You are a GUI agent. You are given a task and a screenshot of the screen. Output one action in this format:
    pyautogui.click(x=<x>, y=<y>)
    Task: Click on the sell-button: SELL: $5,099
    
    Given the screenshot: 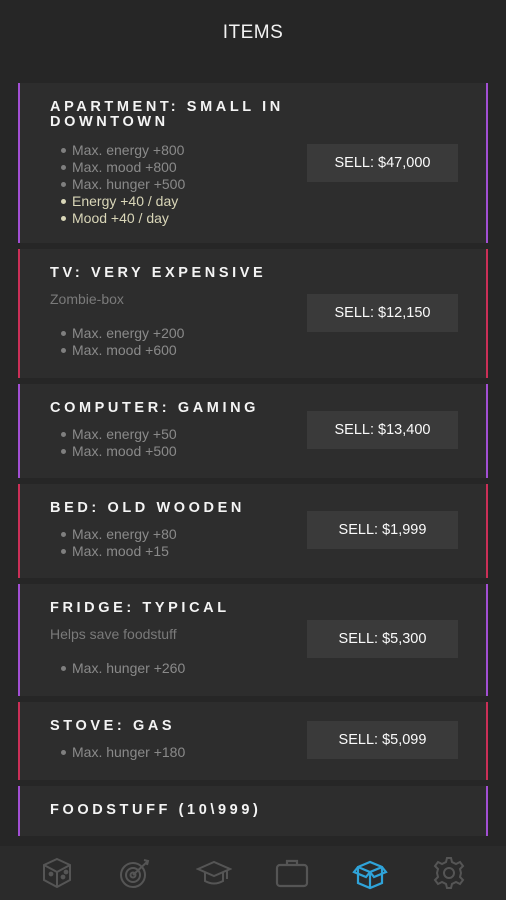 What is the action you would take?
    pyautogui.click(x=382, y=740)
    